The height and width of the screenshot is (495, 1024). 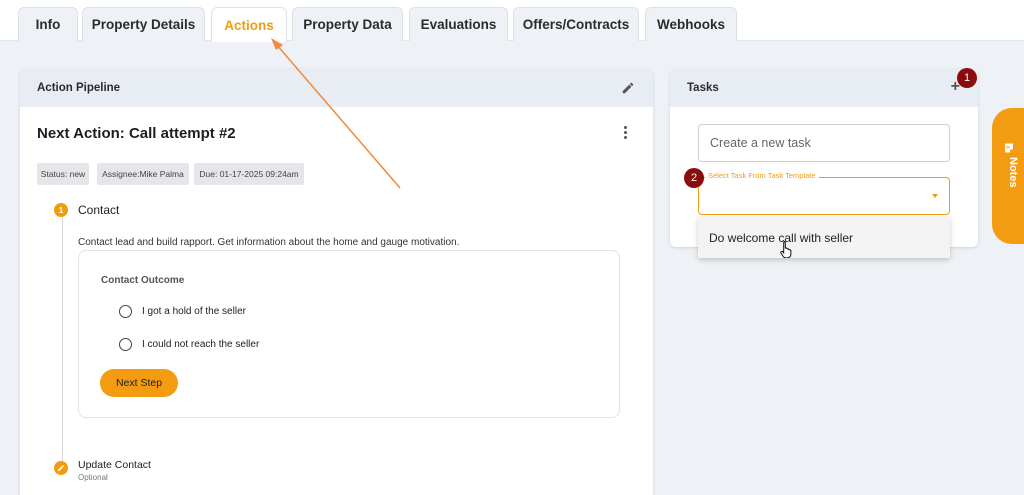 I want to click on task-template-label: Select Task From Task Template, so click(x=762, y=175).